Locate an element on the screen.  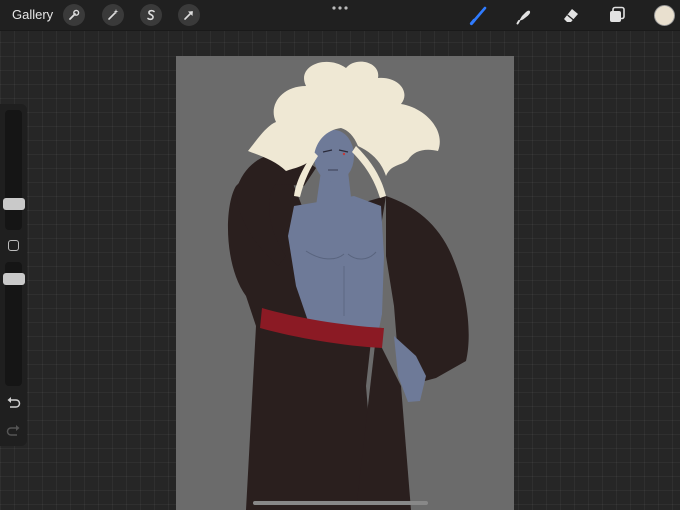
arrow-cursor-icon is located at coordinates (189, 15).